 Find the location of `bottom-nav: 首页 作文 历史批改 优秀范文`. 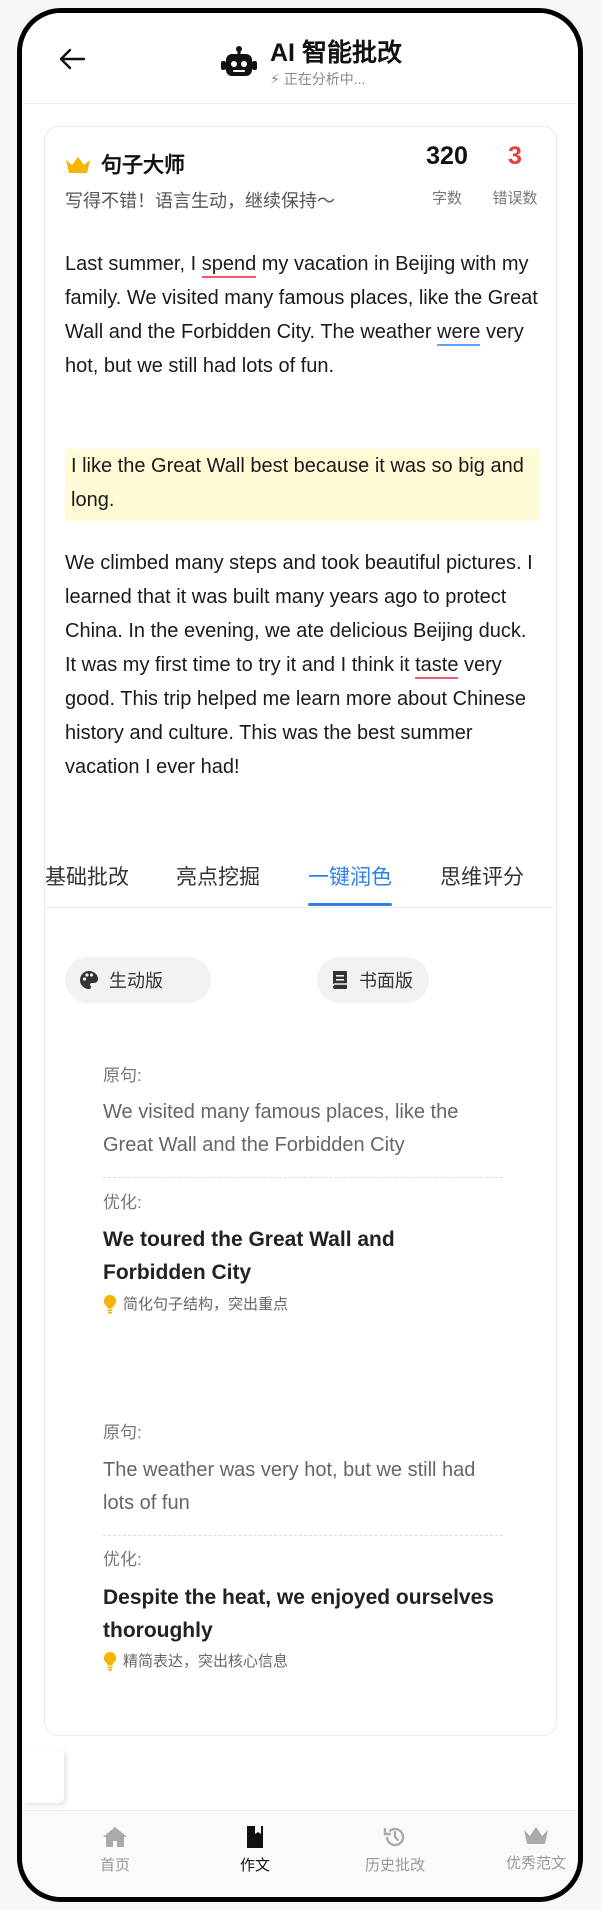

bottom-nav: 首页 作文 历史批改 优秀范文 is located at coordinates (300, 1853).